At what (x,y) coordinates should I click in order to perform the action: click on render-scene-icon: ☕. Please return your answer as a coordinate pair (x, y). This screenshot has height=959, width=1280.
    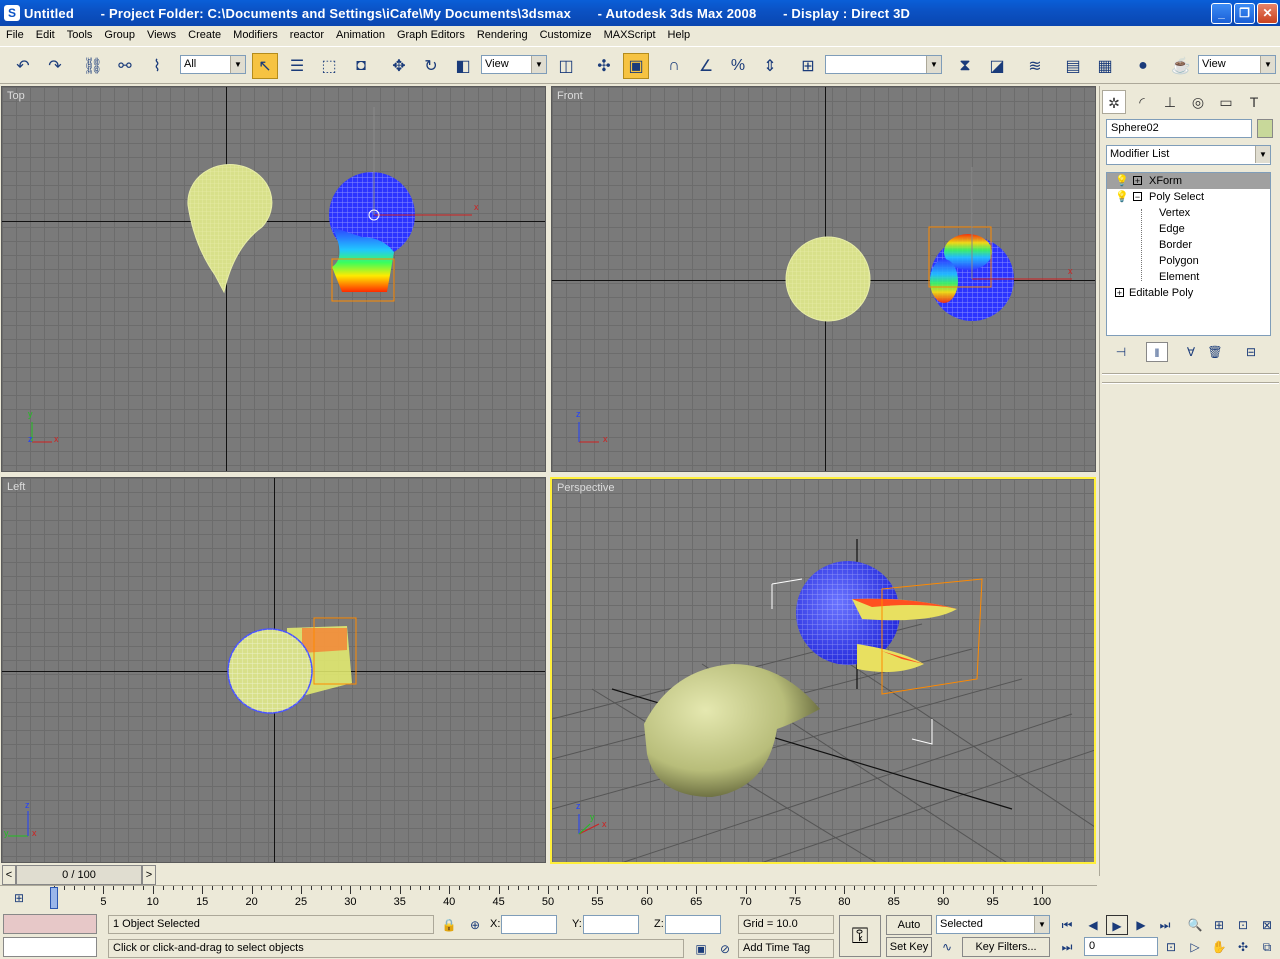
    Looking at the image, I should click on (1181, 66).